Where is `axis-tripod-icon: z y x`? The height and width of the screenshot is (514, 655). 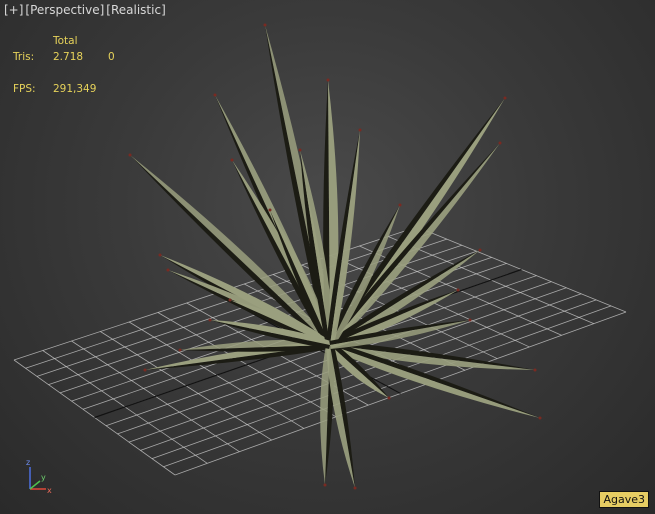
axis-tripod-icon: z y x is located at coordinates (39, 476).